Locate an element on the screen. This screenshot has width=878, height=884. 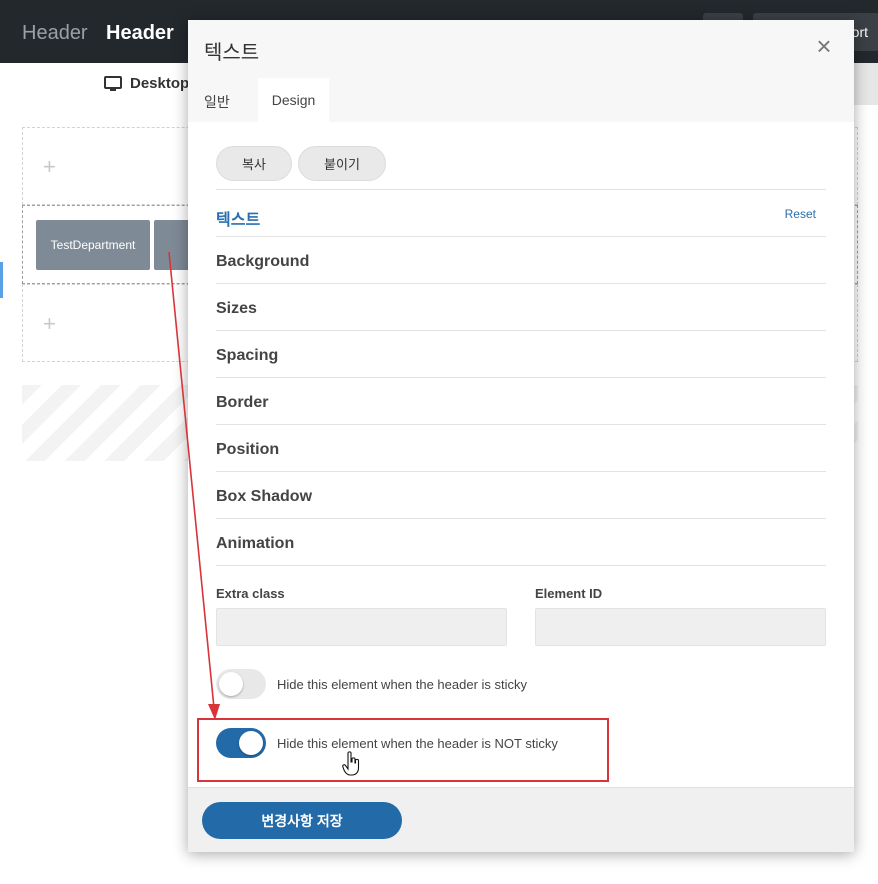
builder-title-active: Header is located at coordinates (140, 33).